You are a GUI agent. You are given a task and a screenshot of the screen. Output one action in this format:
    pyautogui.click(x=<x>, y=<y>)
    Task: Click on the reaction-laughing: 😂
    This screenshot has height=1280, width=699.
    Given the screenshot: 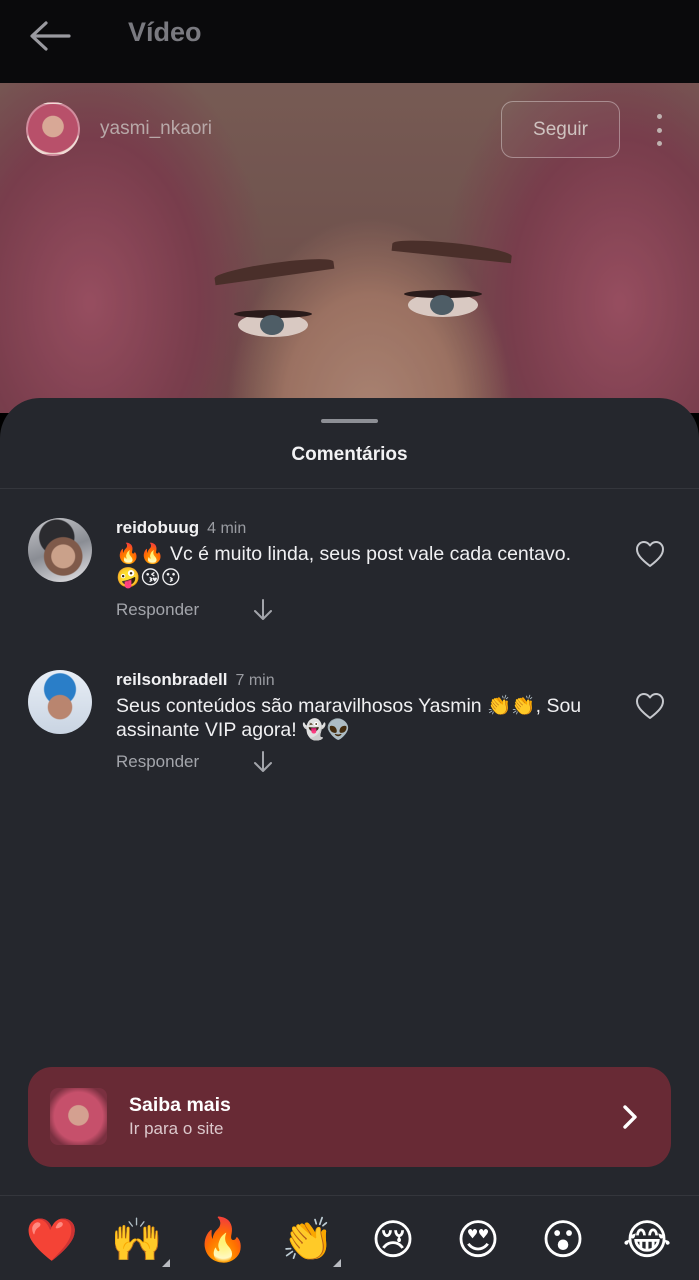 What is the action you would take?
    pyautogui.click(x=647, y=1240)
    